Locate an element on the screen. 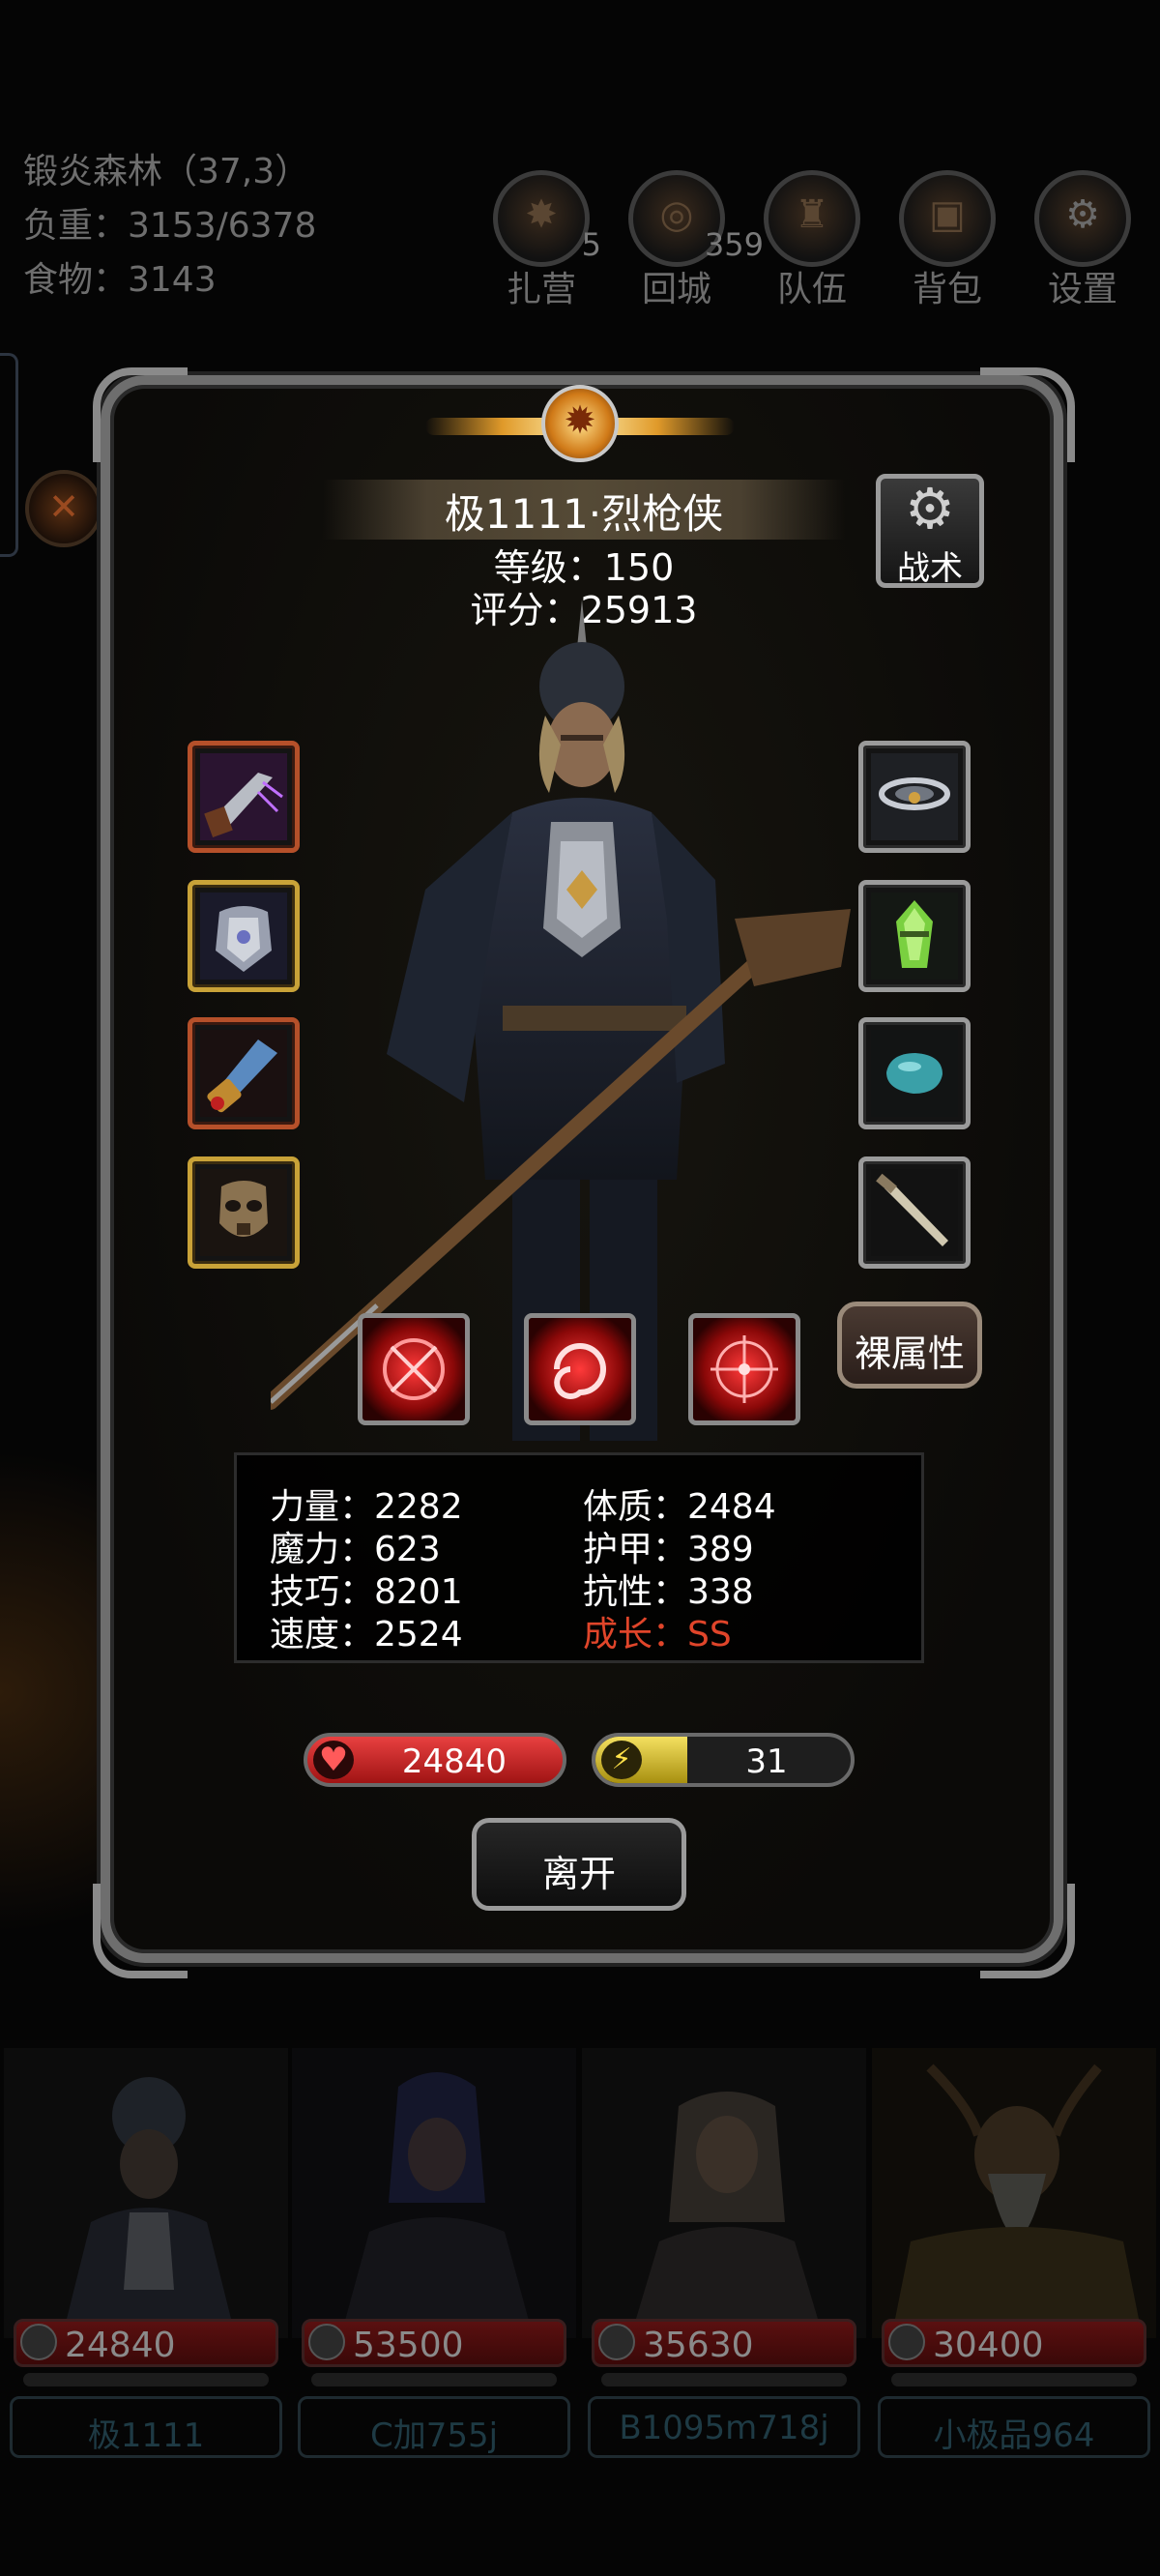 The height and width of the screenshot is (2576, 1160). team-name-box: 小极品964 is located at coordinates (1014, 2427).